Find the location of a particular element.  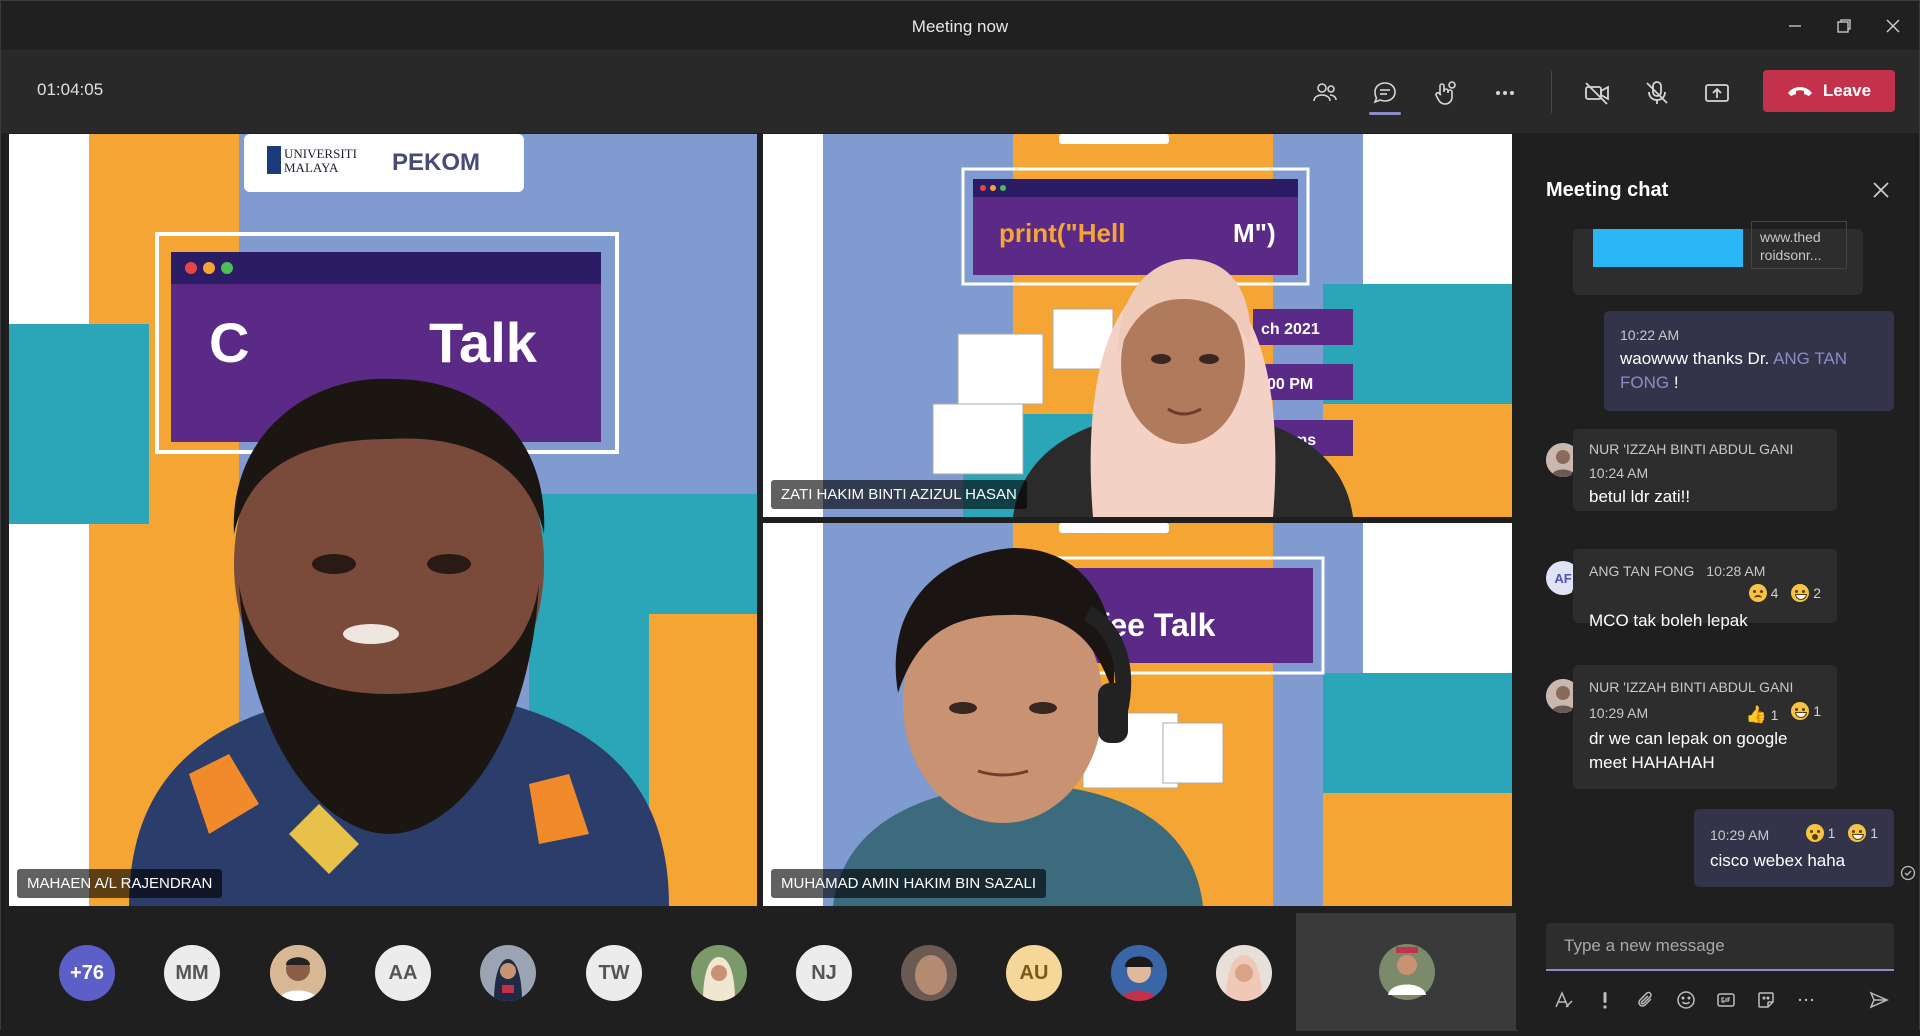

chat-icon is located at coordinates (1385, 93).